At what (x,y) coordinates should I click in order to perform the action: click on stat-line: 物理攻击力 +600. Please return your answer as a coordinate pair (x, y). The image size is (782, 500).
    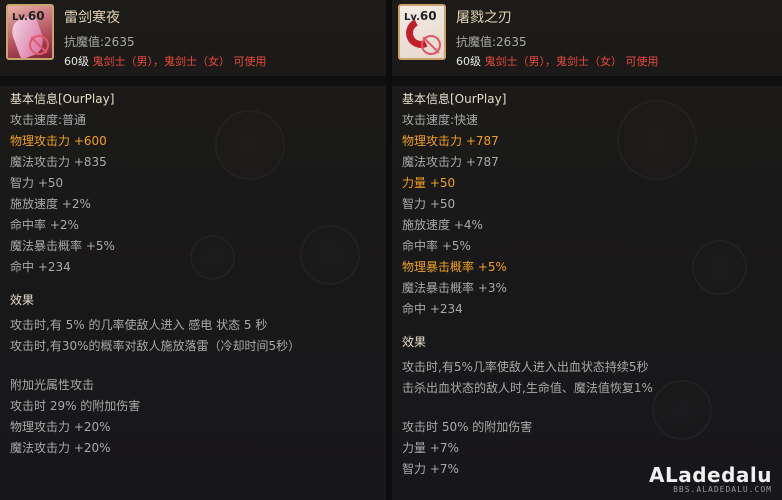
    Looking at the image, I should click on (58, 141).